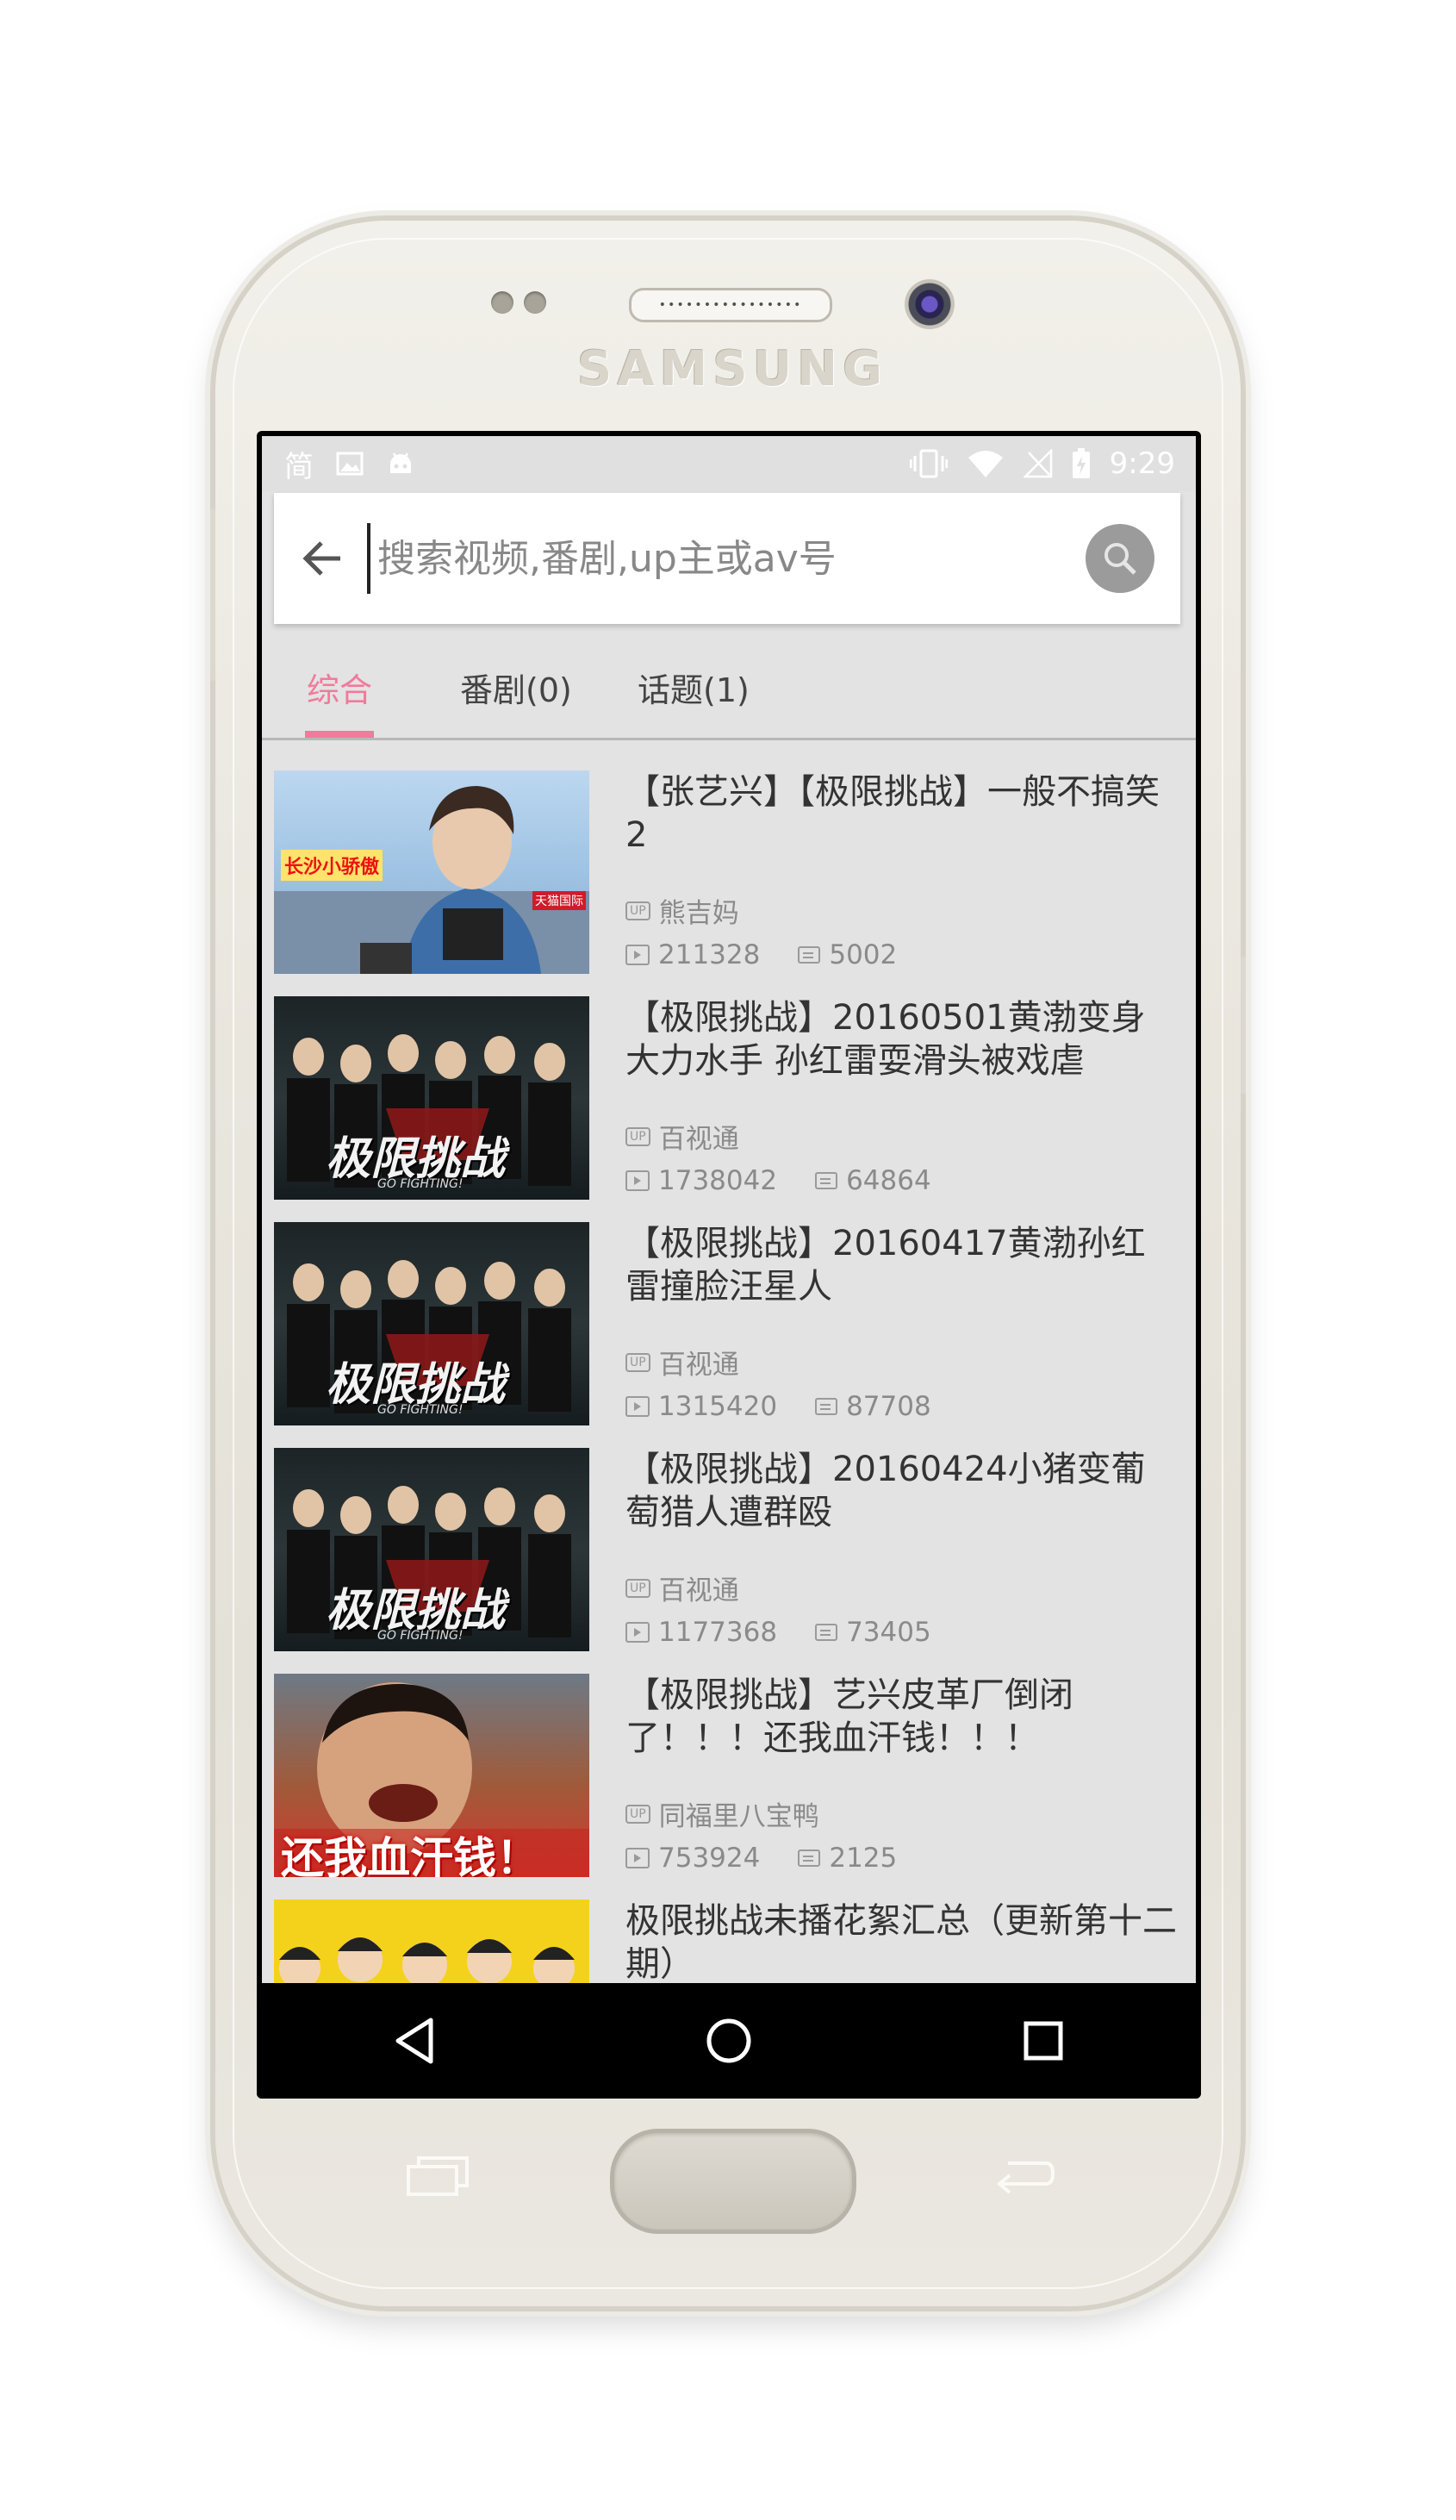  Describe the element at coordinates (535, 302) in the screenshot. I see `light-sensor` at that location.